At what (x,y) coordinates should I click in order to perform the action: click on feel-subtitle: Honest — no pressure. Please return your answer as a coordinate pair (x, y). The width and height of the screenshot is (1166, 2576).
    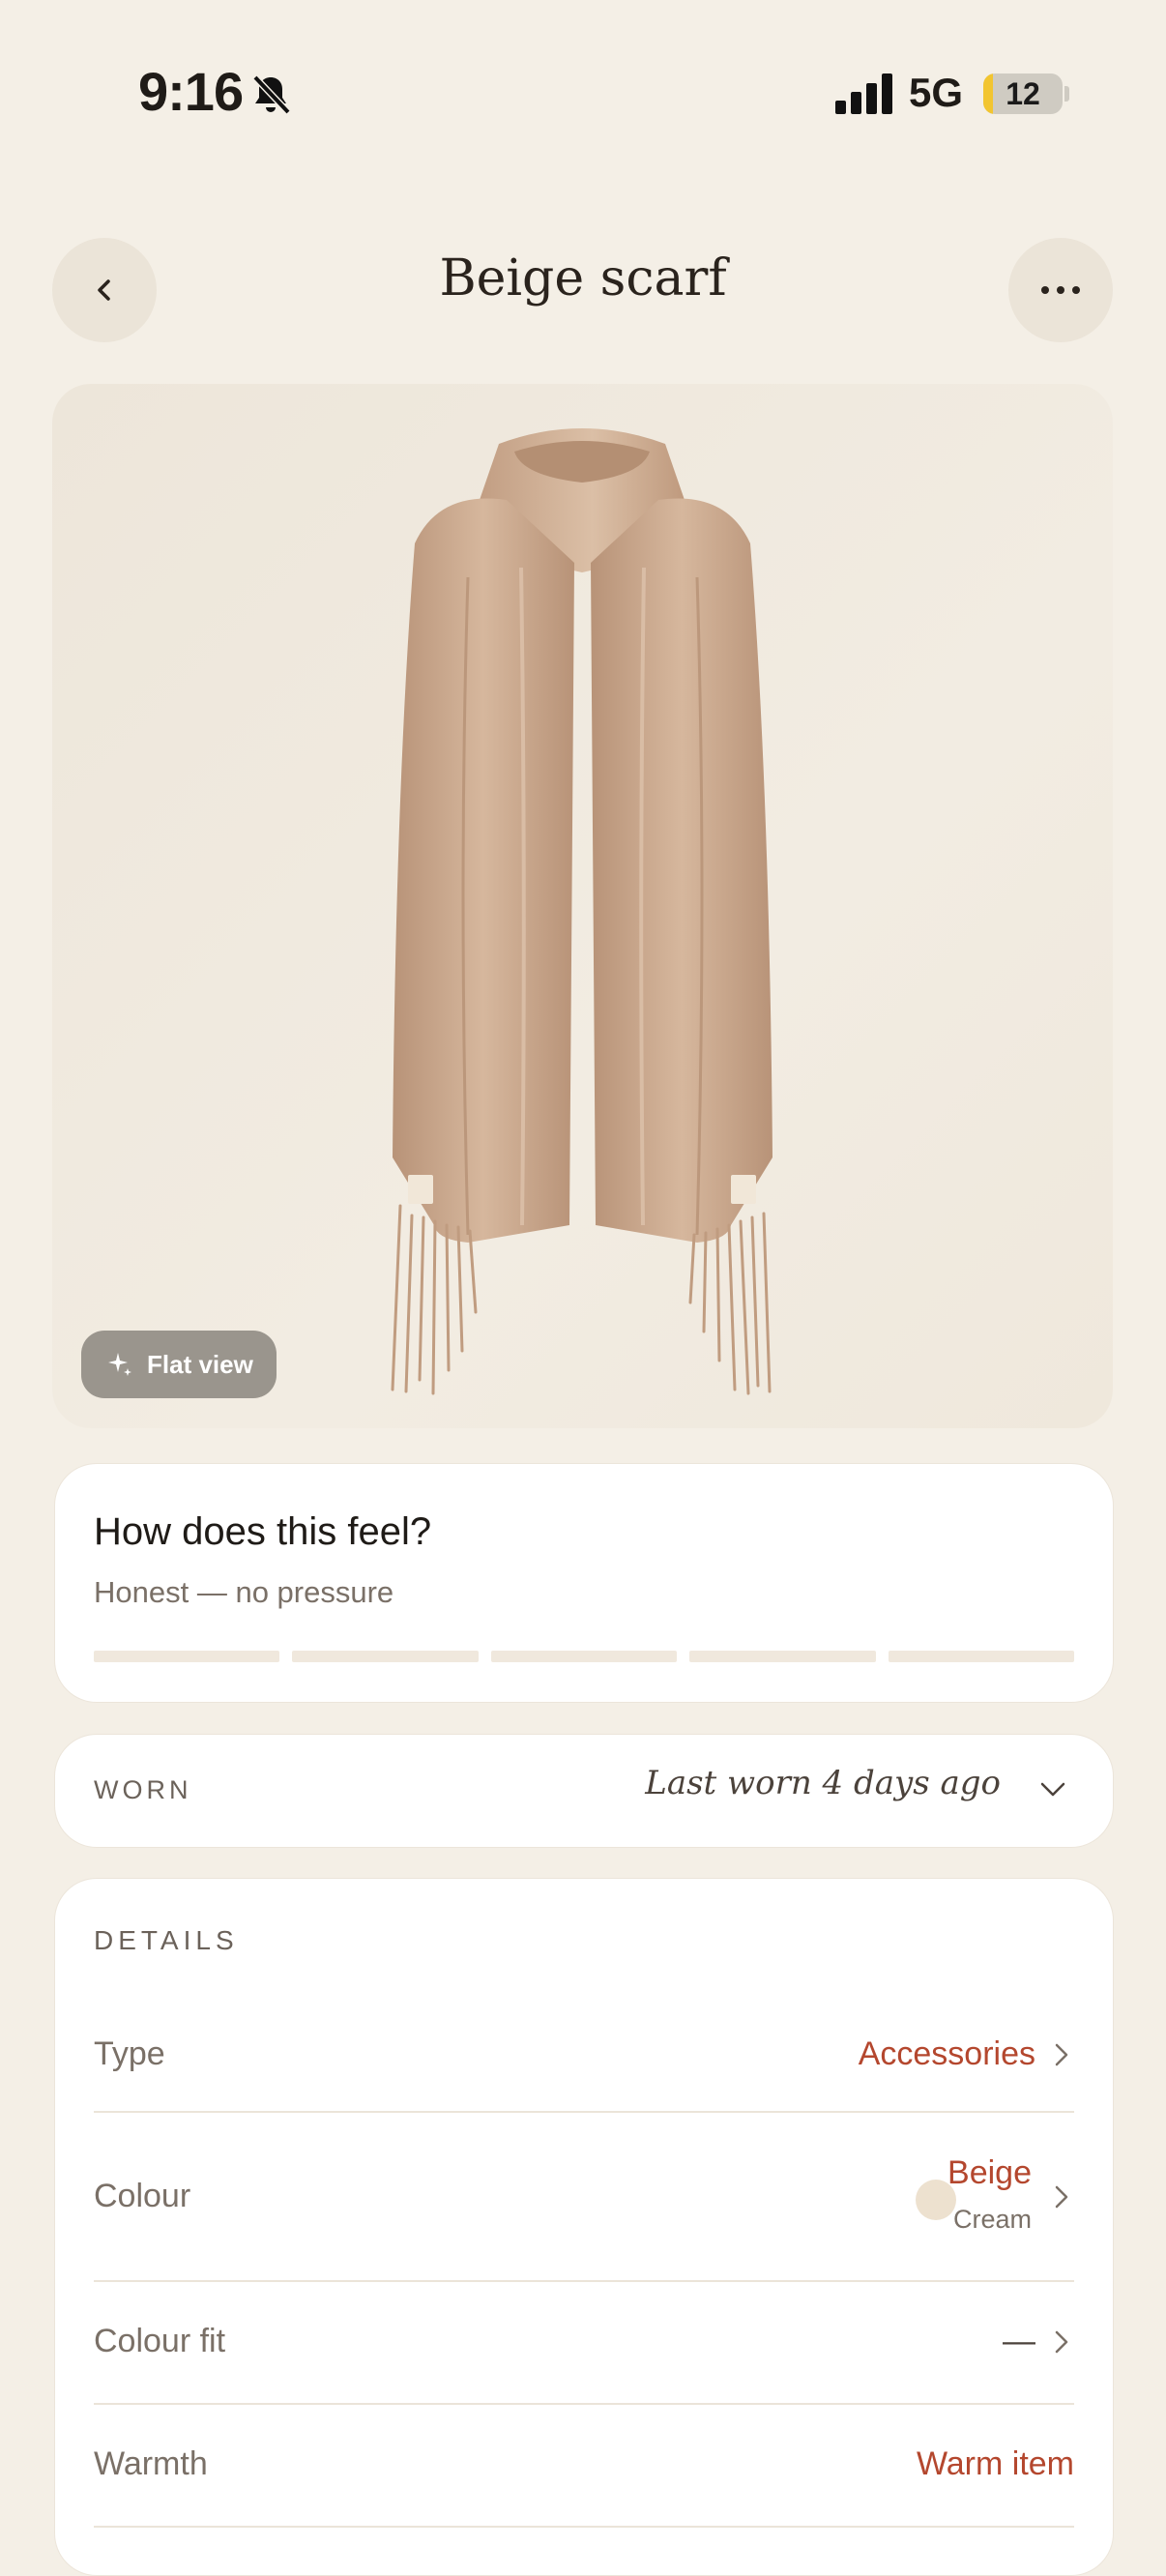
    Looking at the image, I should click on (244, 1592).